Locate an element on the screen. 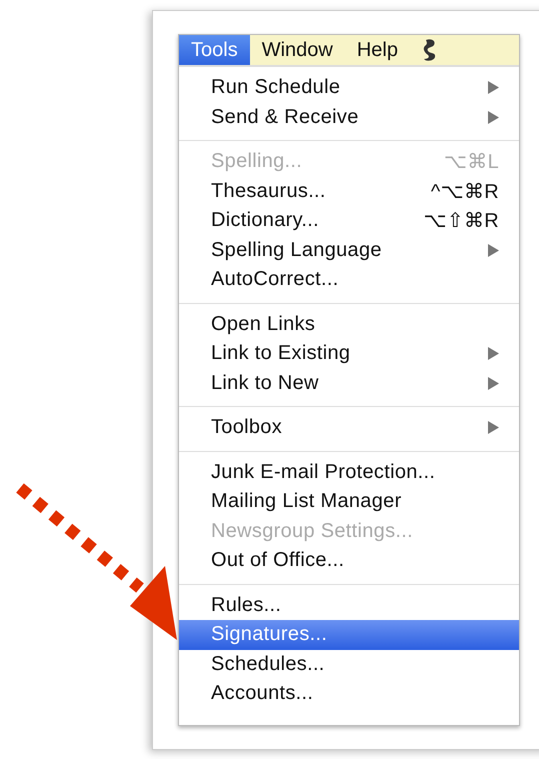  menu-bar-item: Window is located at coordinates (297, 50).